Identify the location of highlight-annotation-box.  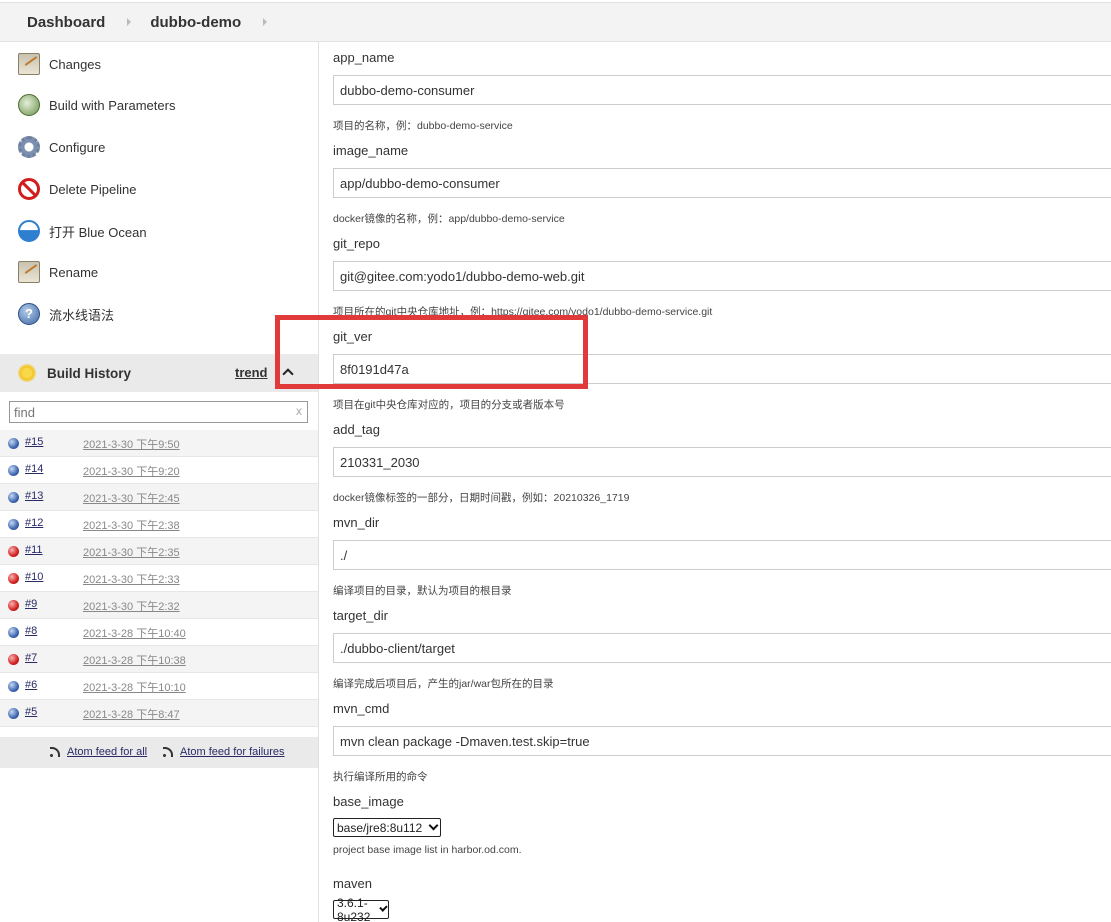
(431, 352).